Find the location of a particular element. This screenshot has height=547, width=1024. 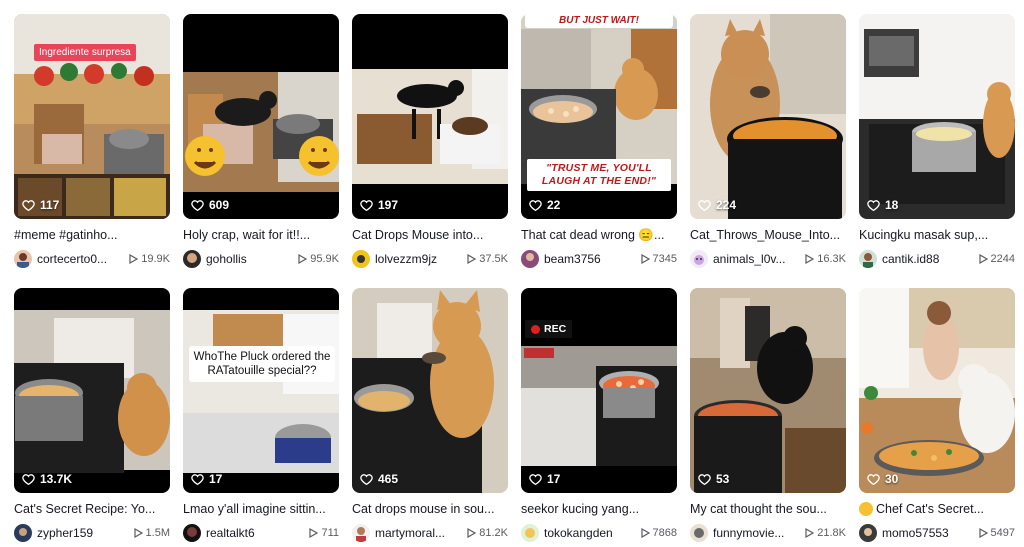

plays-value: 19.9K is located at coordinates (155, 259).